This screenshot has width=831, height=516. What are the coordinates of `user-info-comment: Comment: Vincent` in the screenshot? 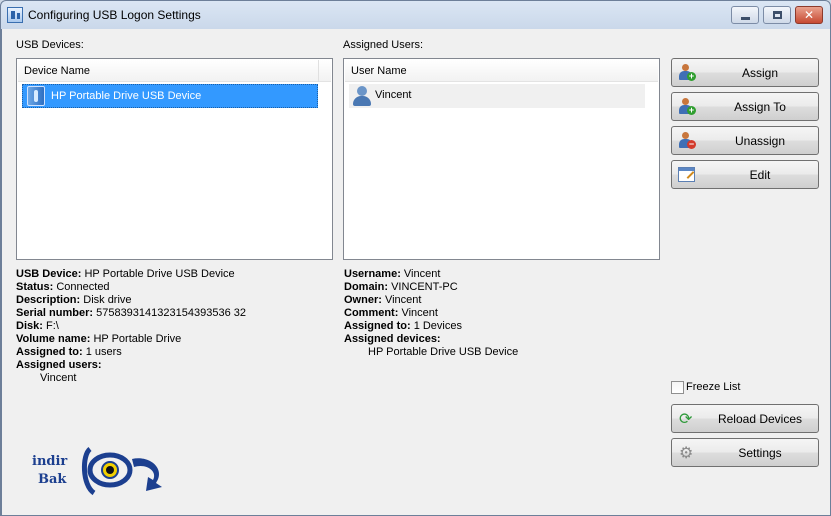 It's located at (391, 313).